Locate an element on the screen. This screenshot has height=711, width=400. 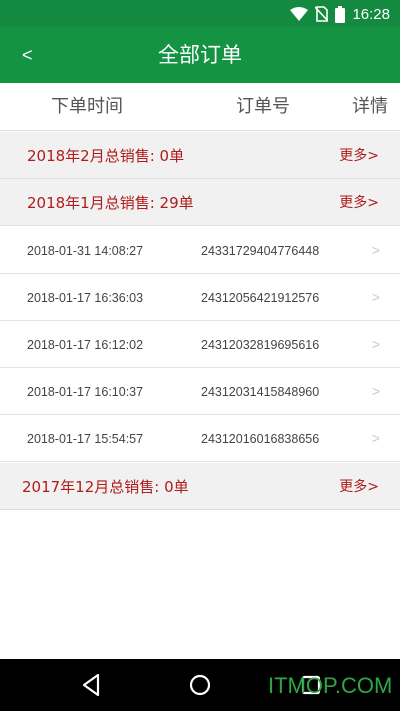
column-header: 下单时间 订单号 详情 is located at coordinates (200, 107).